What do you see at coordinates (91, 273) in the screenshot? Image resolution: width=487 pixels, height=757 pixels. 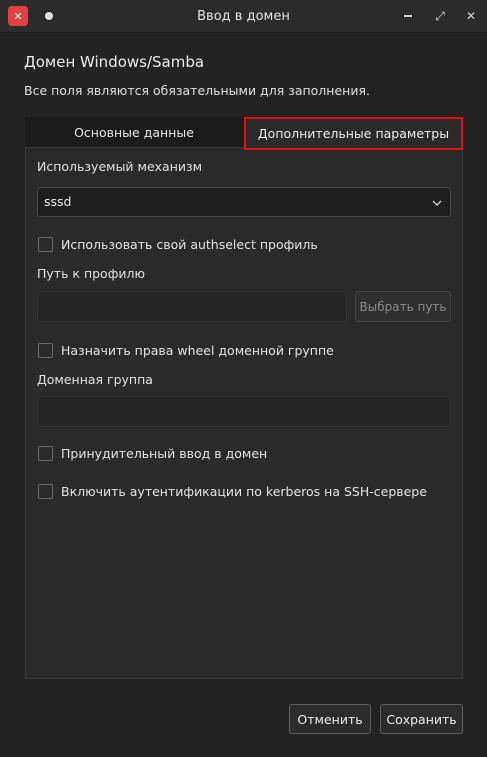 I see `profile-path-label: Путь к профилю` at bounding box center [91, 273].